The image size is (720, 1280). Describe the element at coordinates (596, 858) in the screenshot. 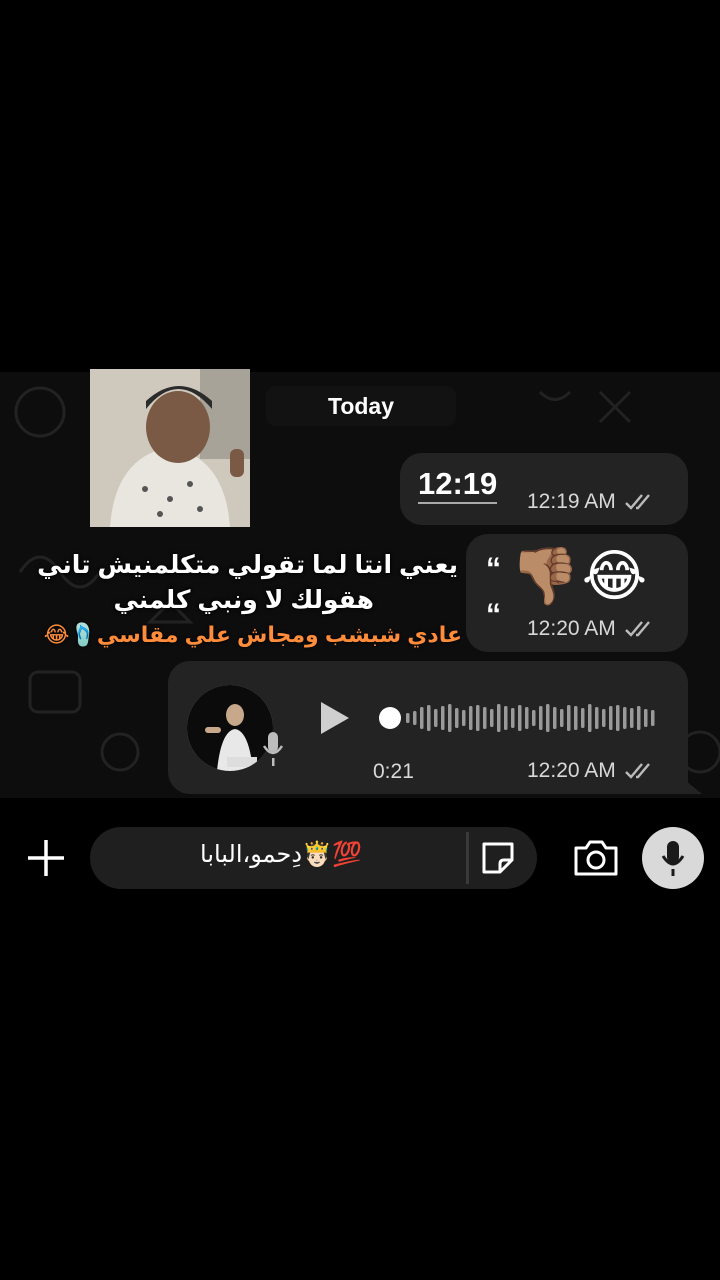

I see `camera-icon` at that location.